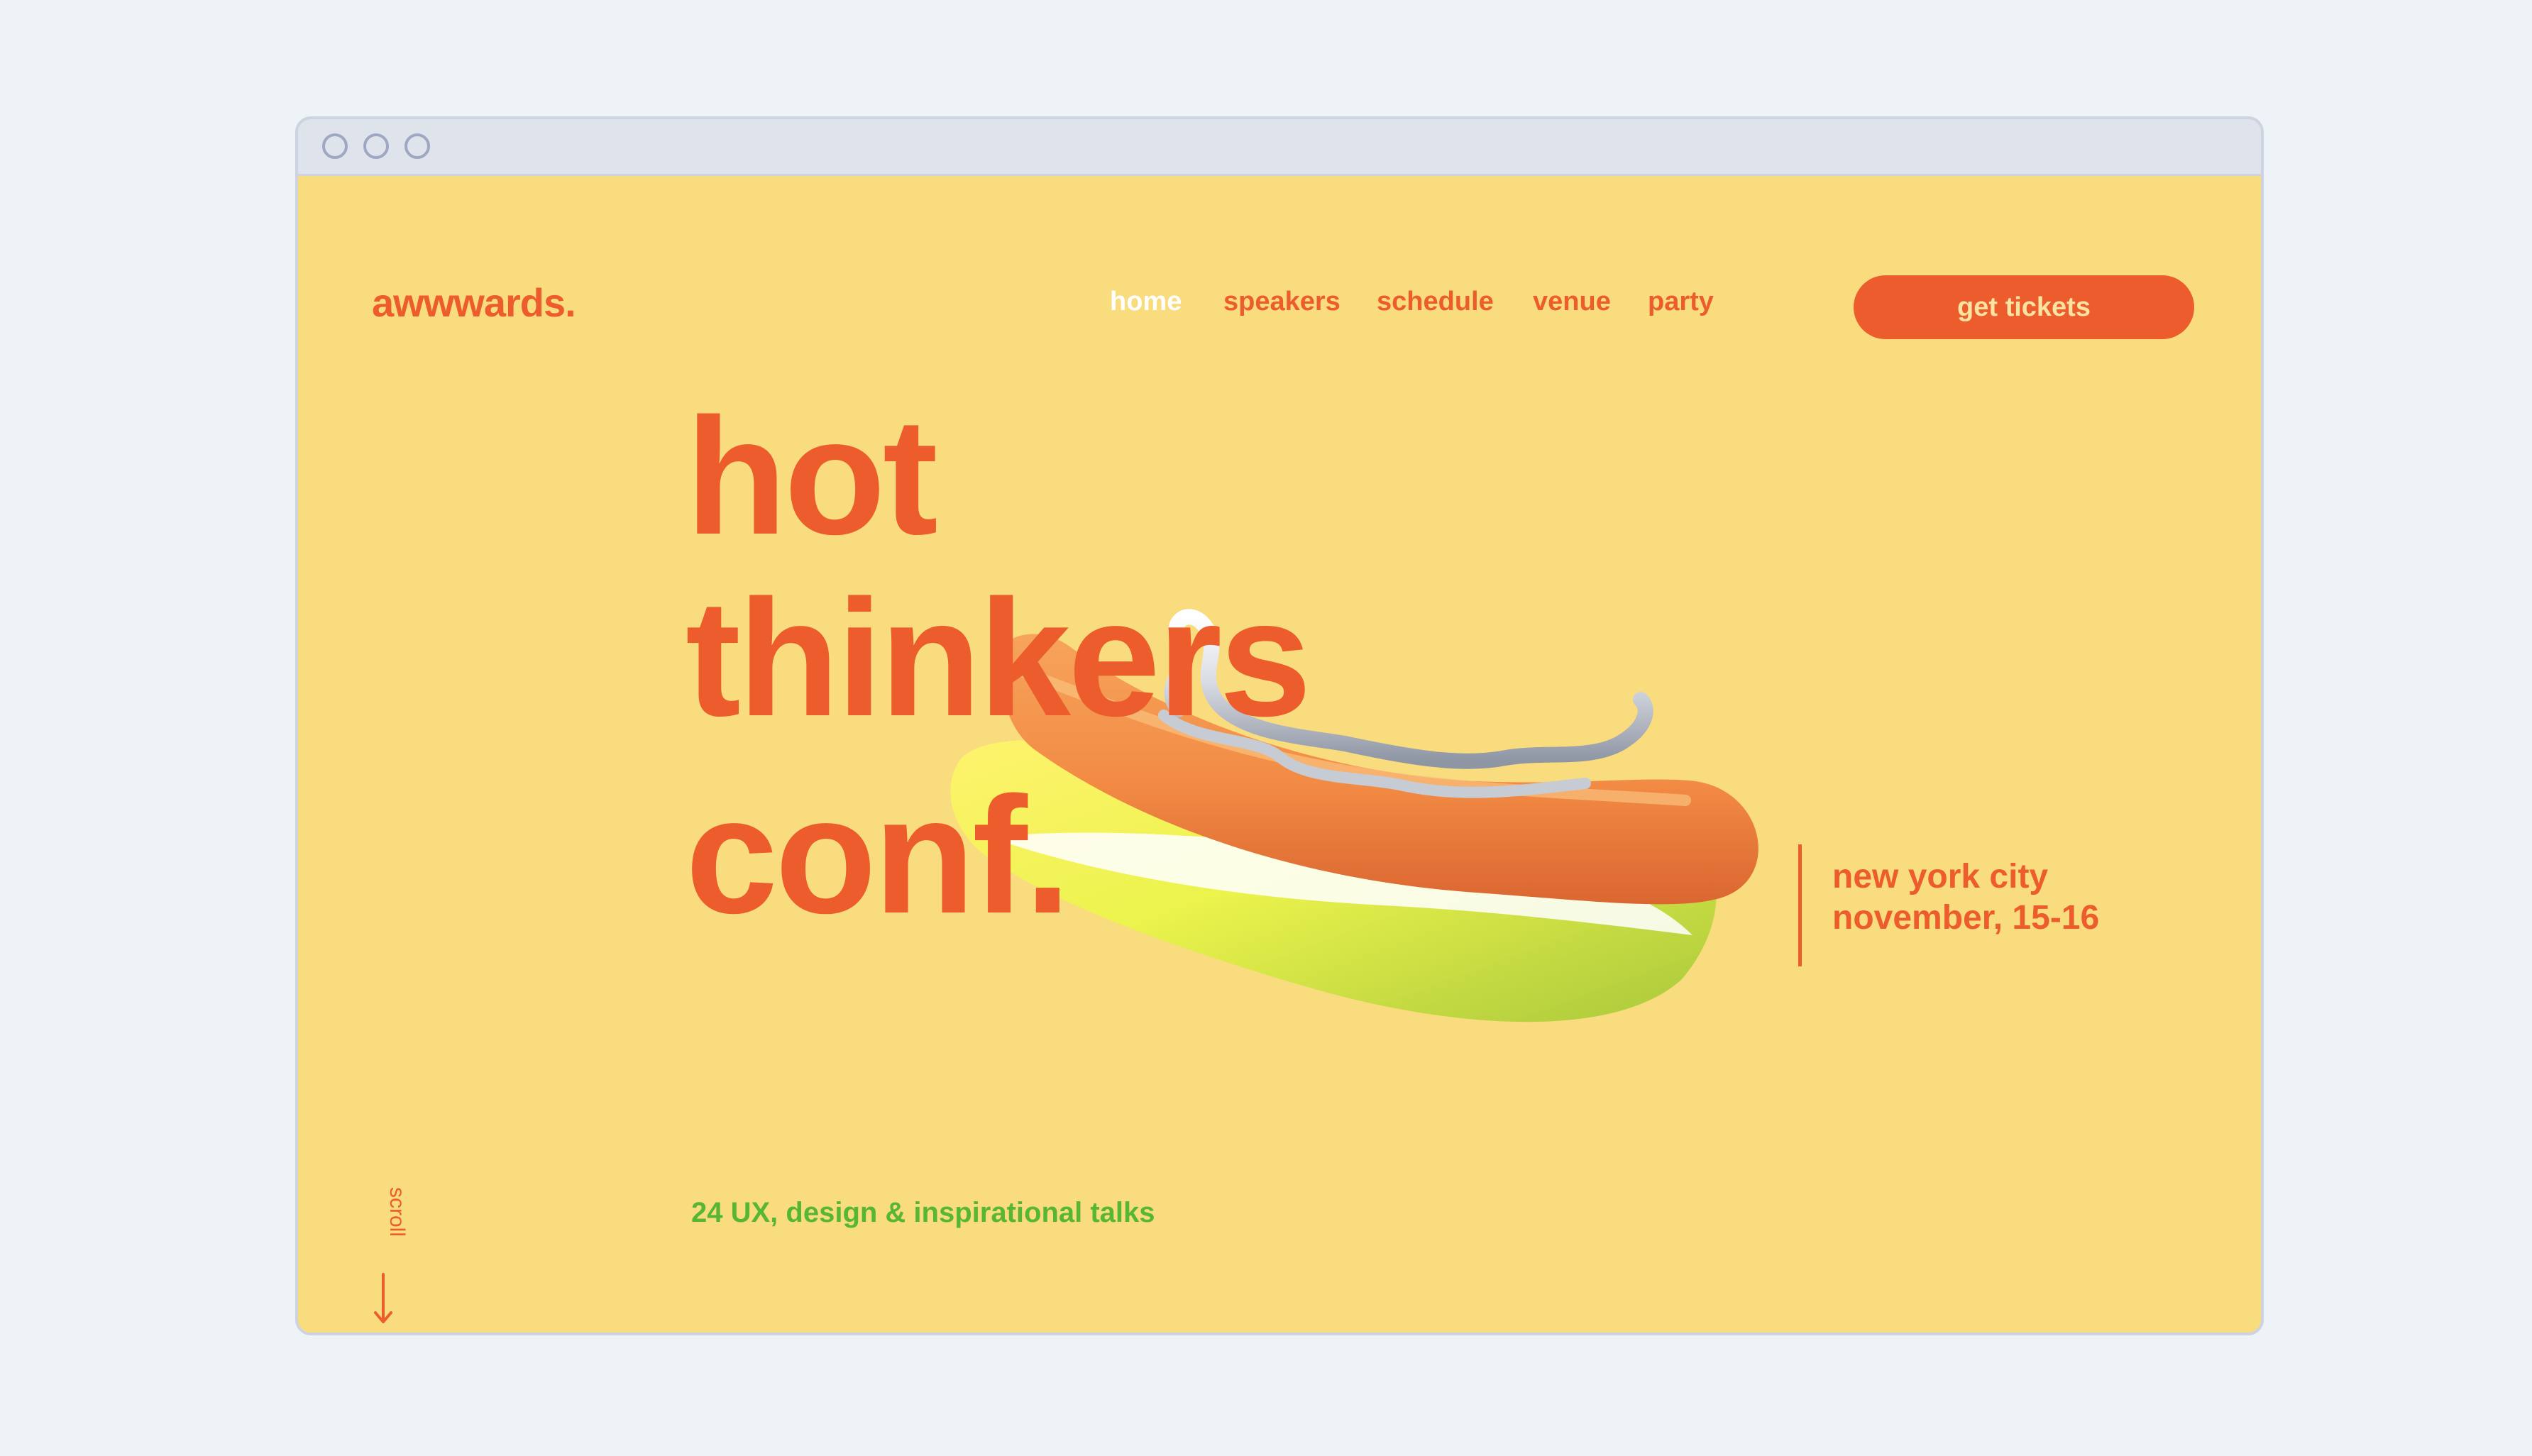 This screenshot has width=2532, height=1456. I want to click on nav-venue: venue, so click(1572, 302).